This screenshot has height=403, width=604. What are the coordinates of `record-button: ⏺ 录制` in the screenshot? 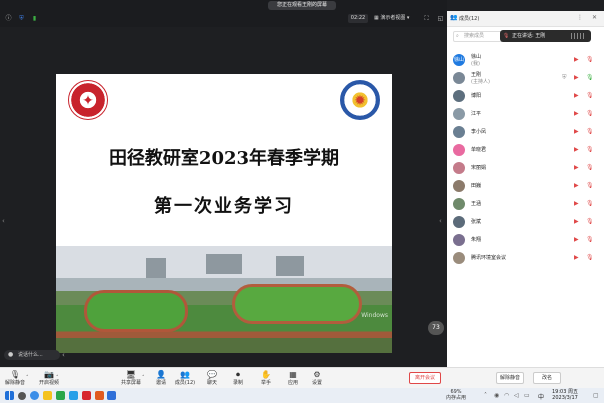 It's located at (238, 379).